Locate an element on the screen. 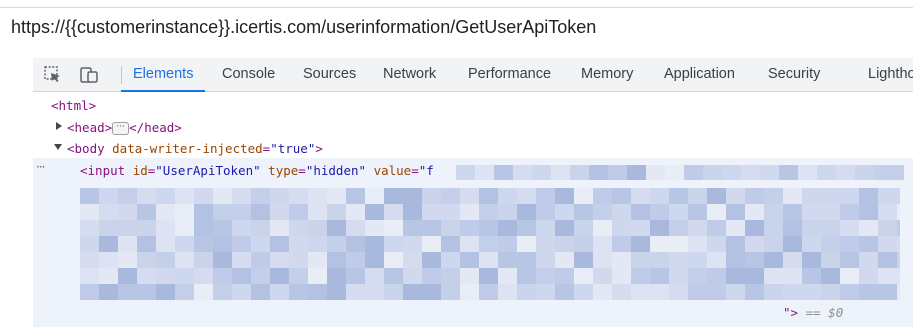 This screenshot has width=913, height=327. dom-node-body: <body data-writer-injected="true"> is located at coordinates (195, 149).